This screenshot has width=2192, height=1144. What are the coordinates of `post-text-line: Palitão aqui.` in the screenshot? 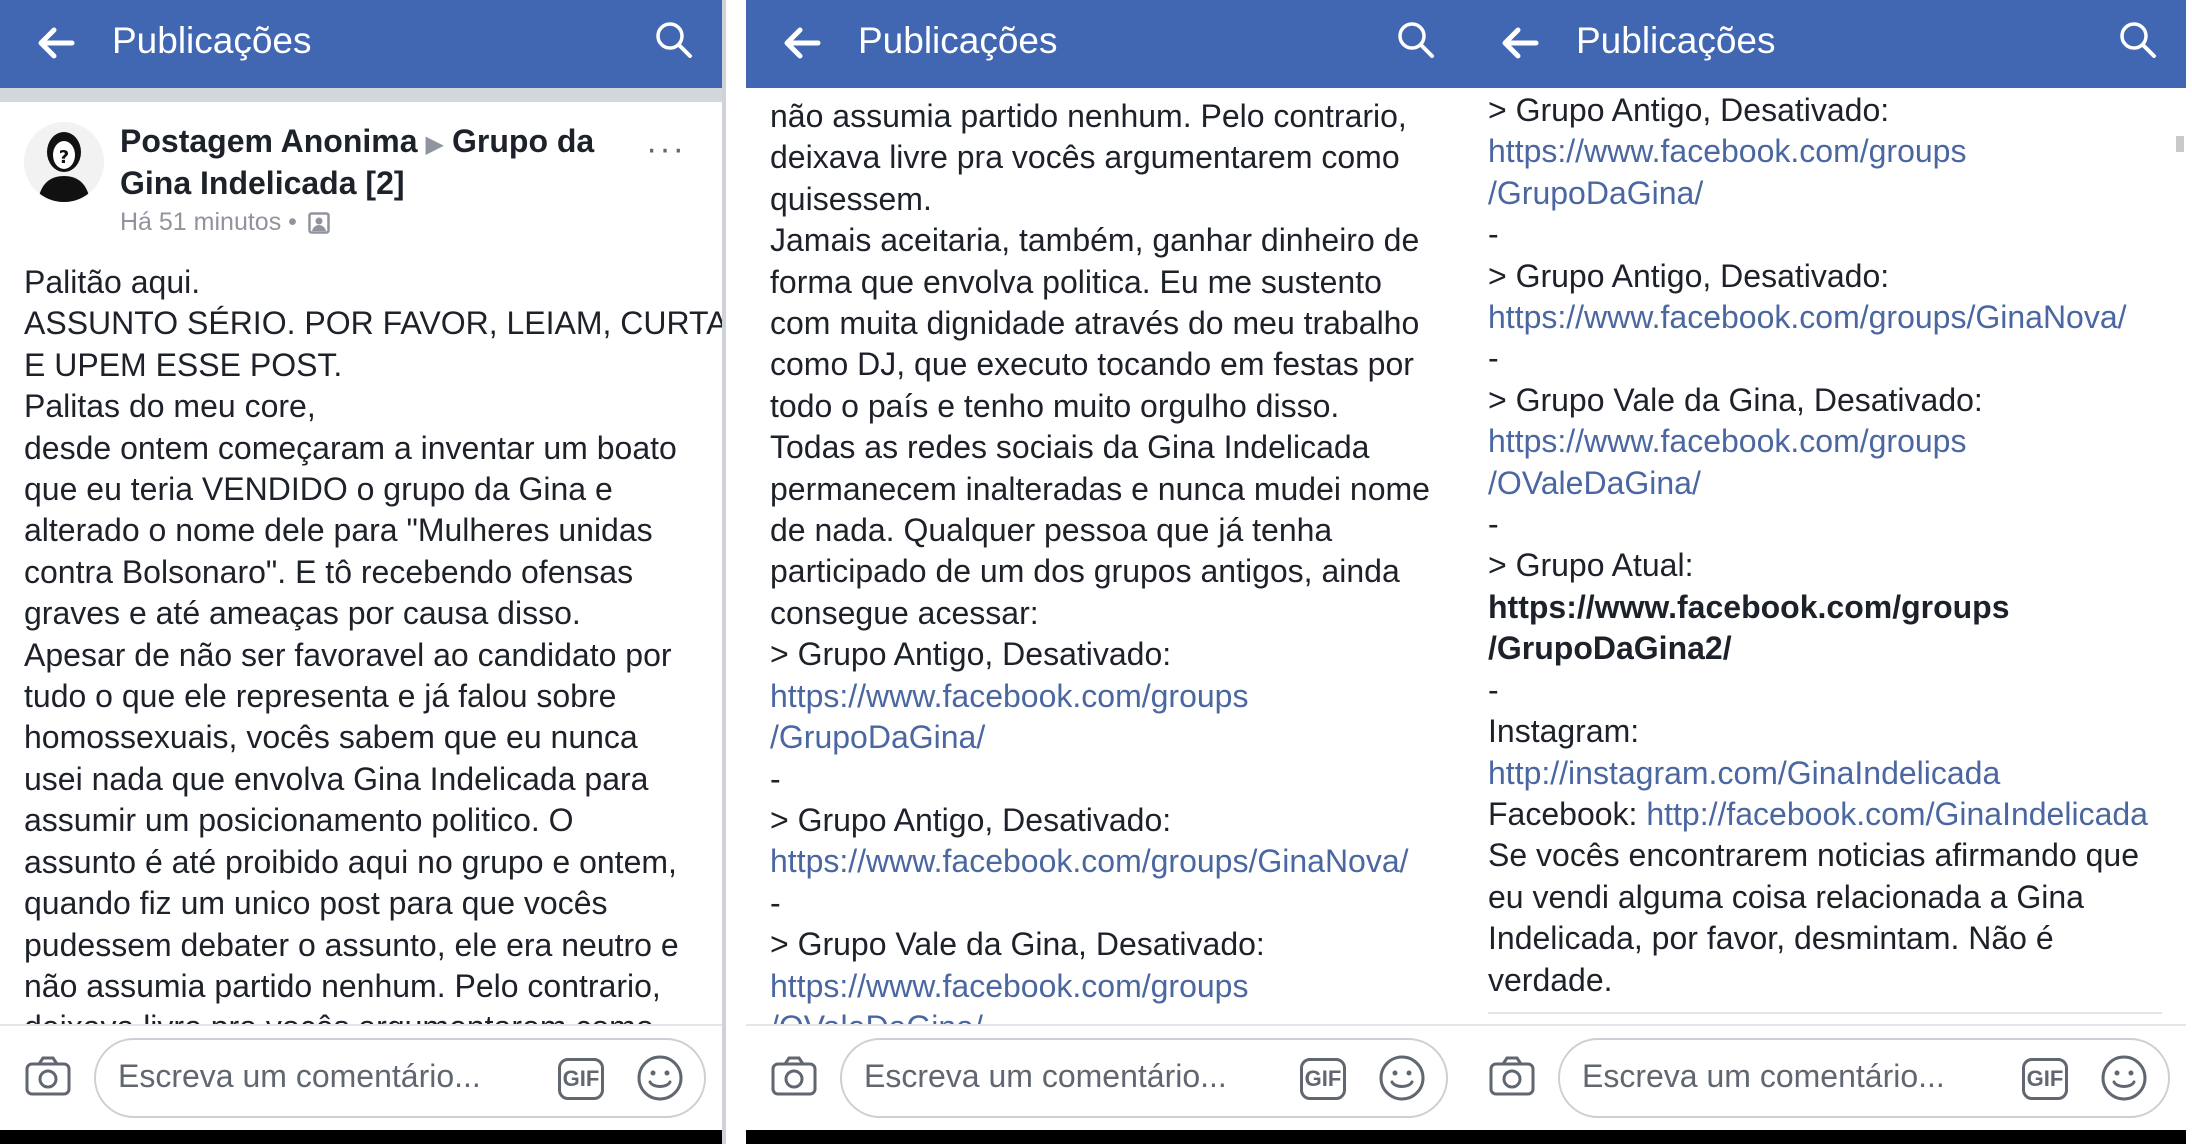 It's located at (112, 282).